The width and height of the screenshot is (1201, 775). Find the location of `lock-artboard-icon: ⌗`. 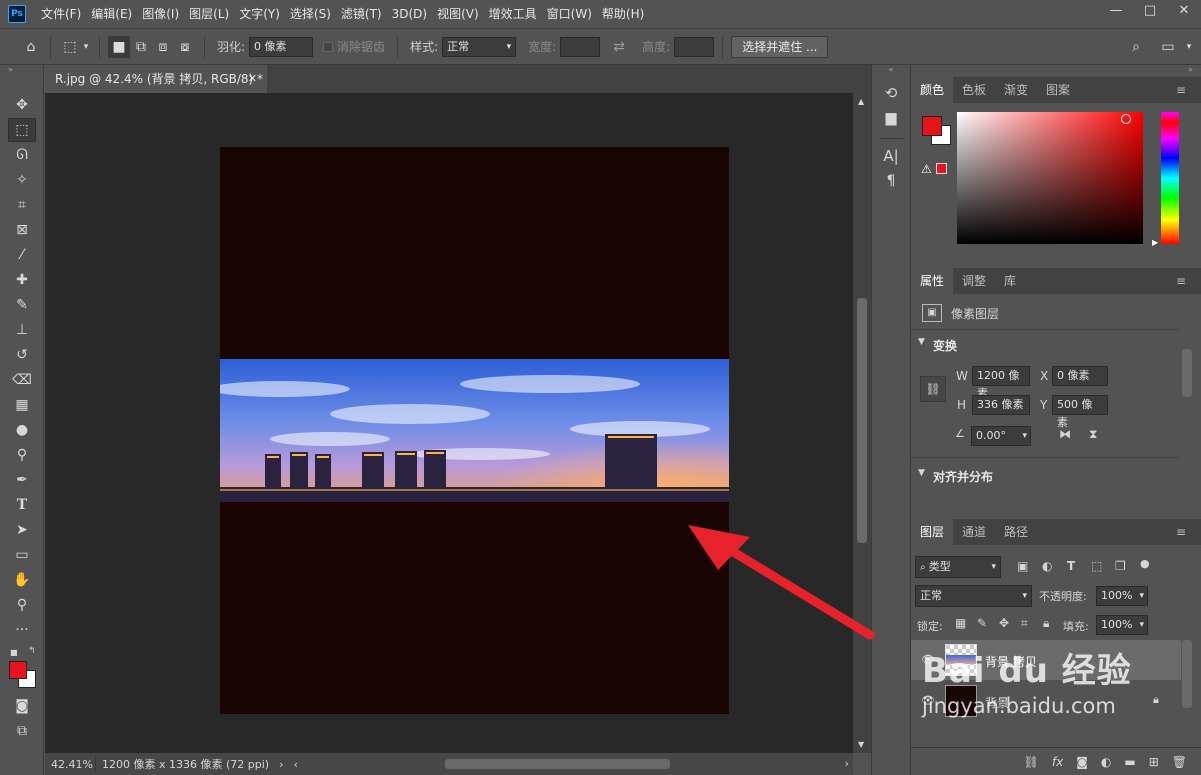

lock-artboard-icon: ⌗ is located at coordinates (1024, 623).